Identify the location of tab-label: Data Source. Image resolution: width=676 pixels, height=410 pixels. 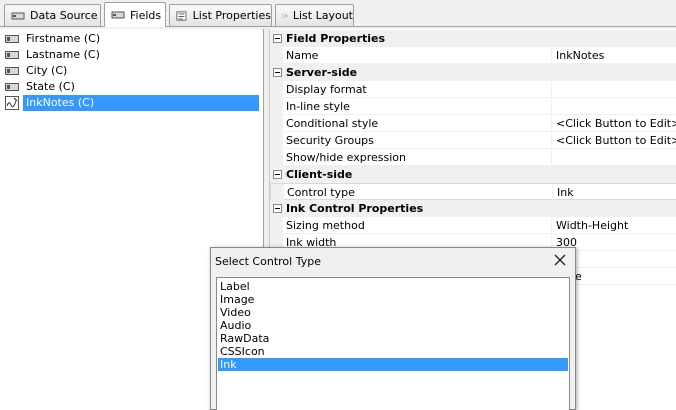
(64, 15).